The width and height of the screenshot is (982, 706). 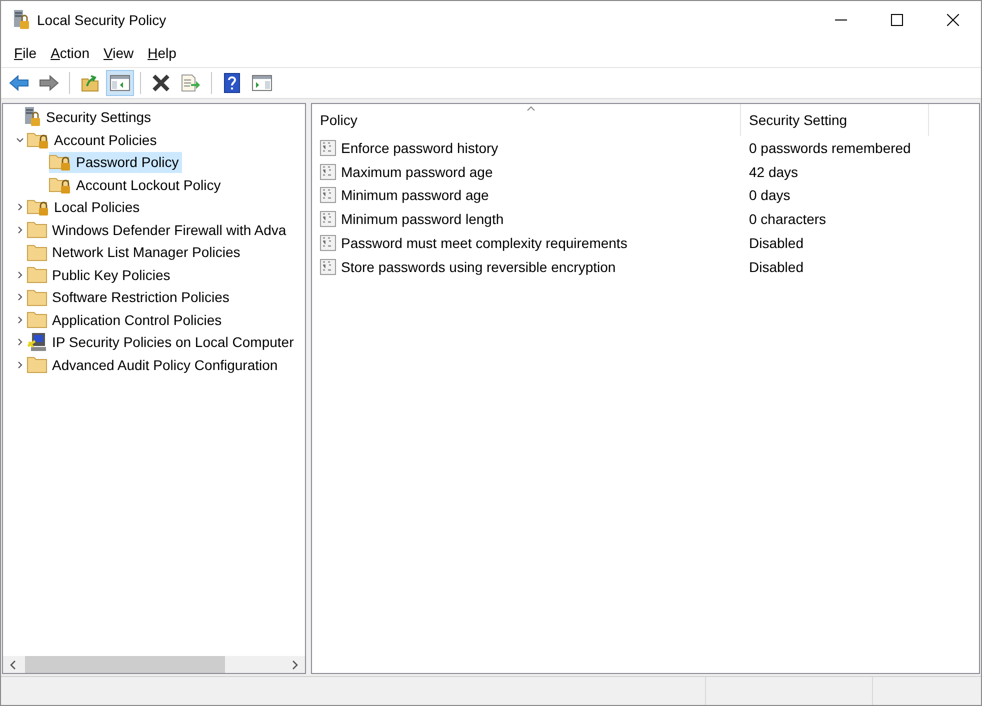 What do you see at coordinates (830, 148) in the screenshot?
I see `security-setting-value: 0 passwords remembered` at bounding box center [830, 148].